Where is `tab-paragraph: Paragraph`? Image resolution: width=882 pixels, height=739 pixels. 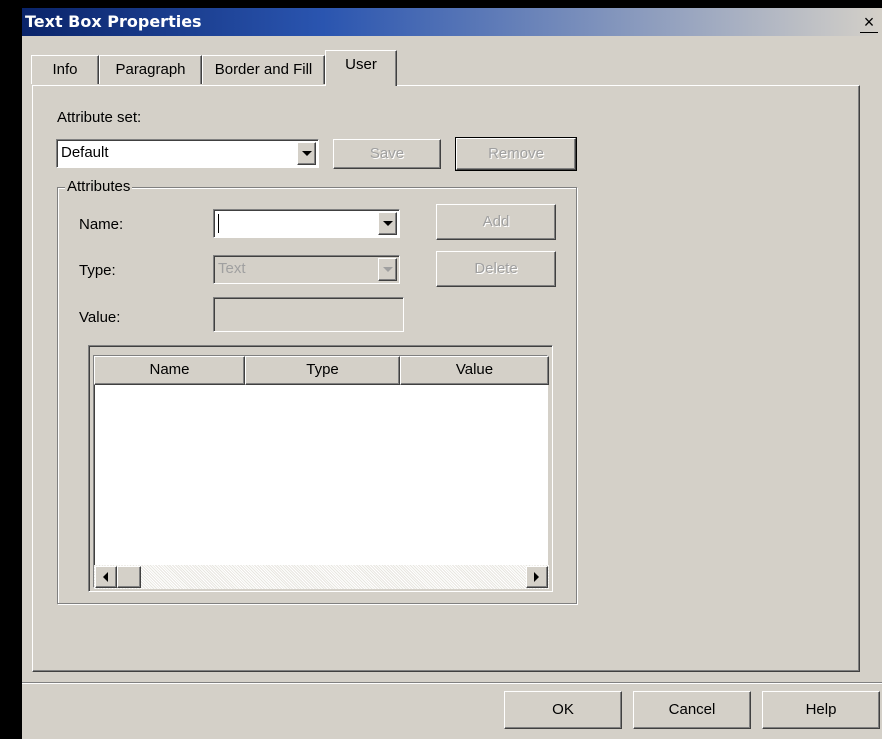 tab-paragraph: Paragraph is located at coordinates (150, 69).